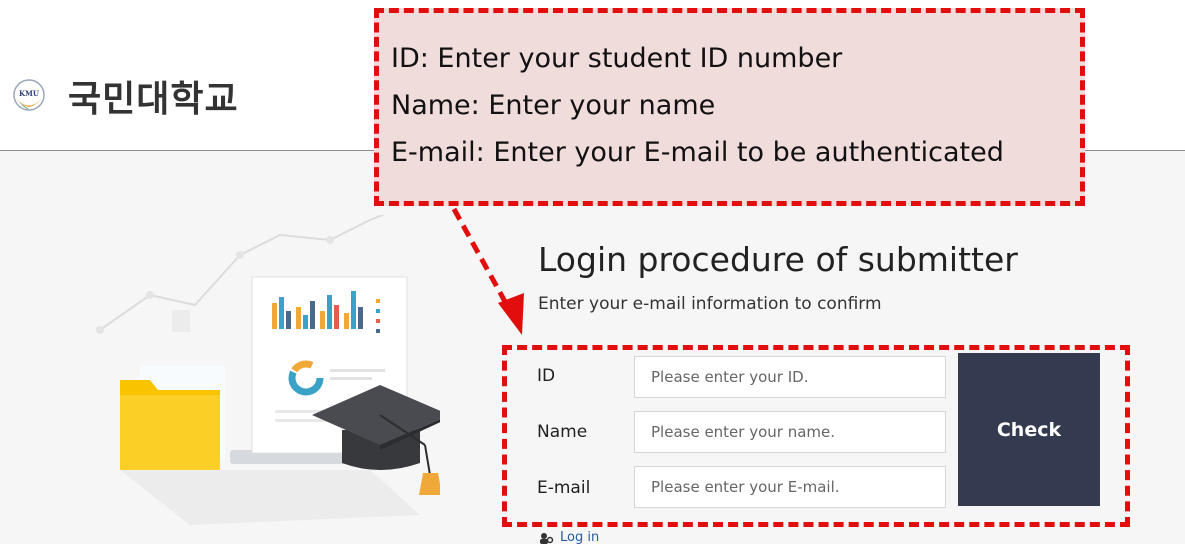  Describe the element at coordinates (778, 259) in the screenshot. I see `page-title: Login procedure of submitter` at that location.